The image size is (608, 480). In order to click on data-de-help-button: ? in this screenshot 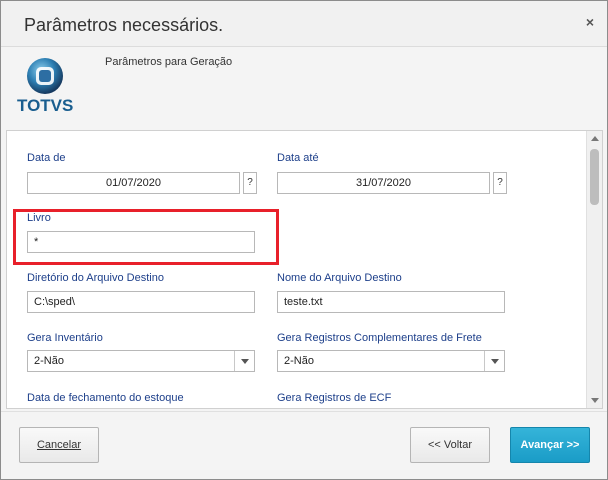, I will do `click(250, 183)`.